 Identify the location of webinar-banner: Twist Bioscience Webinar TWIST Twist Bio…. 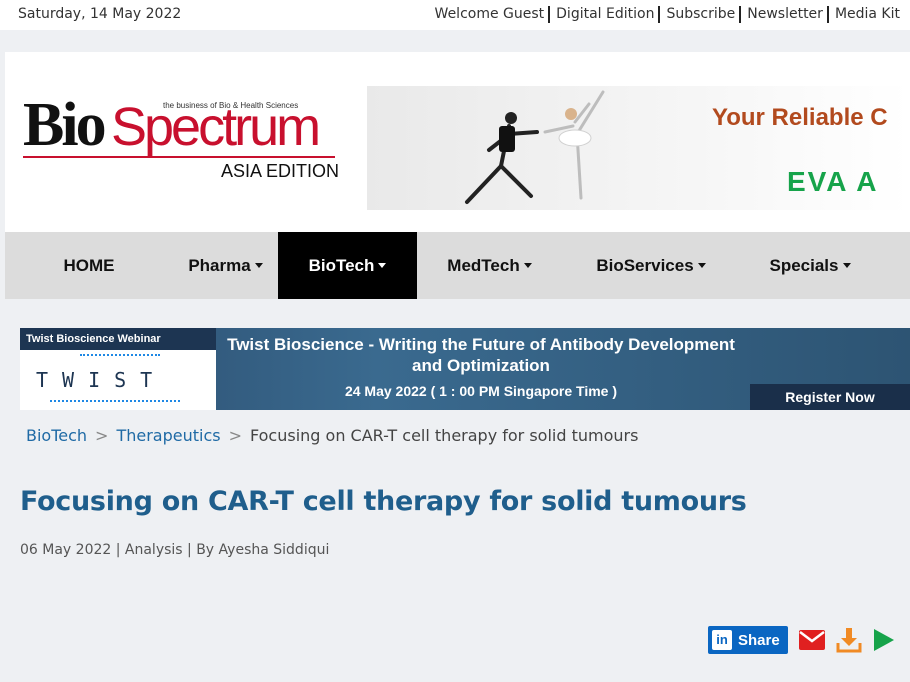
(465, 369).